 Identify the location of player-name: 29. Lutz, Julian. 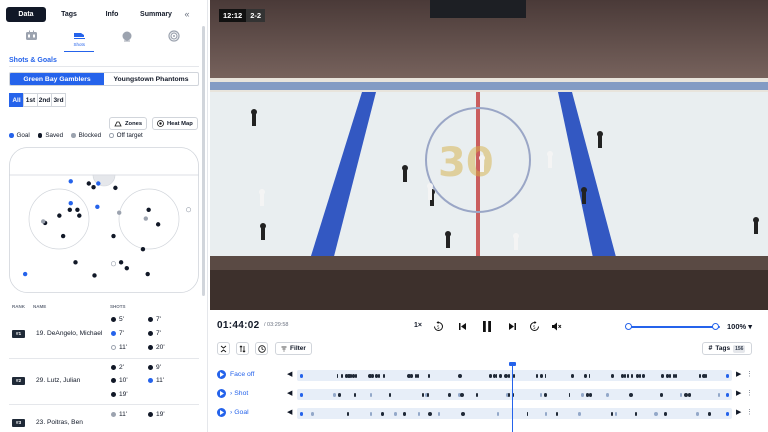
(58, 380).